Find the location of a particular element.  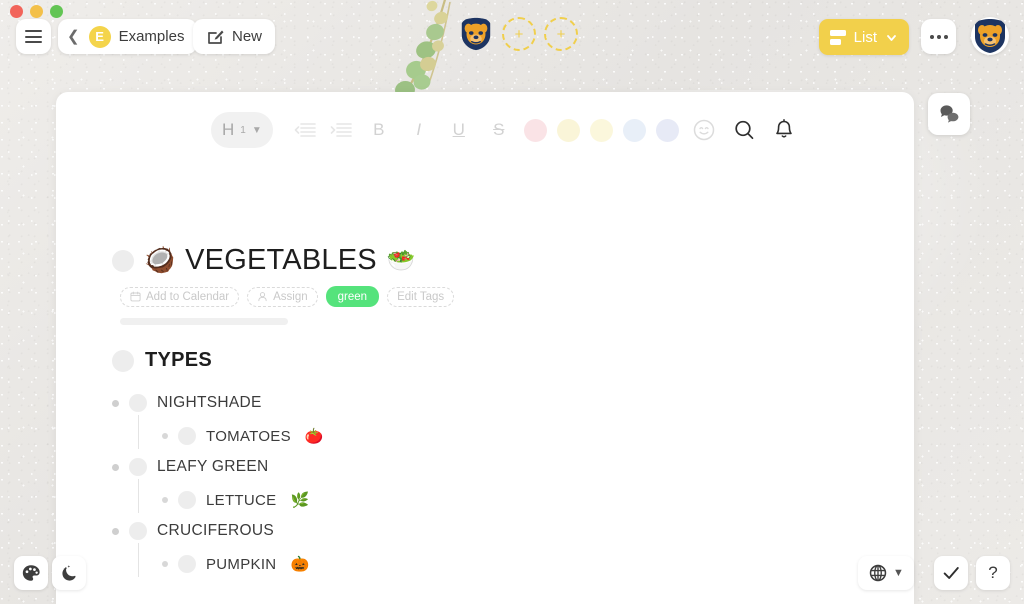

outline-children: LETTUCE 🌿 is located at coordinates (514, 497).